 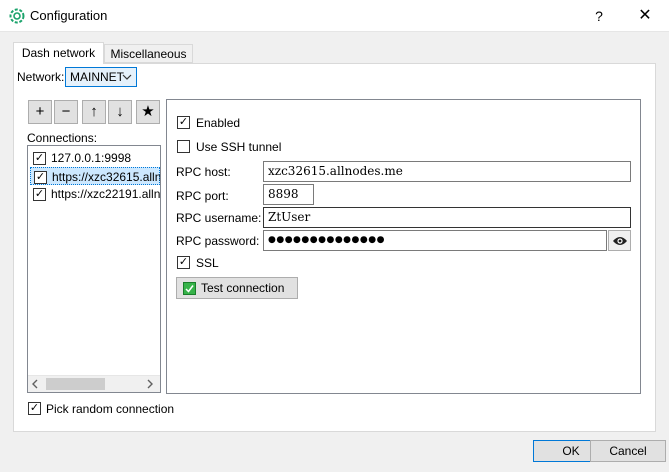 What do you see at coordinates (34, 408) in the screenshot?
I see `pick-random-checkbox: ✓` at bounding box center [34, 408].